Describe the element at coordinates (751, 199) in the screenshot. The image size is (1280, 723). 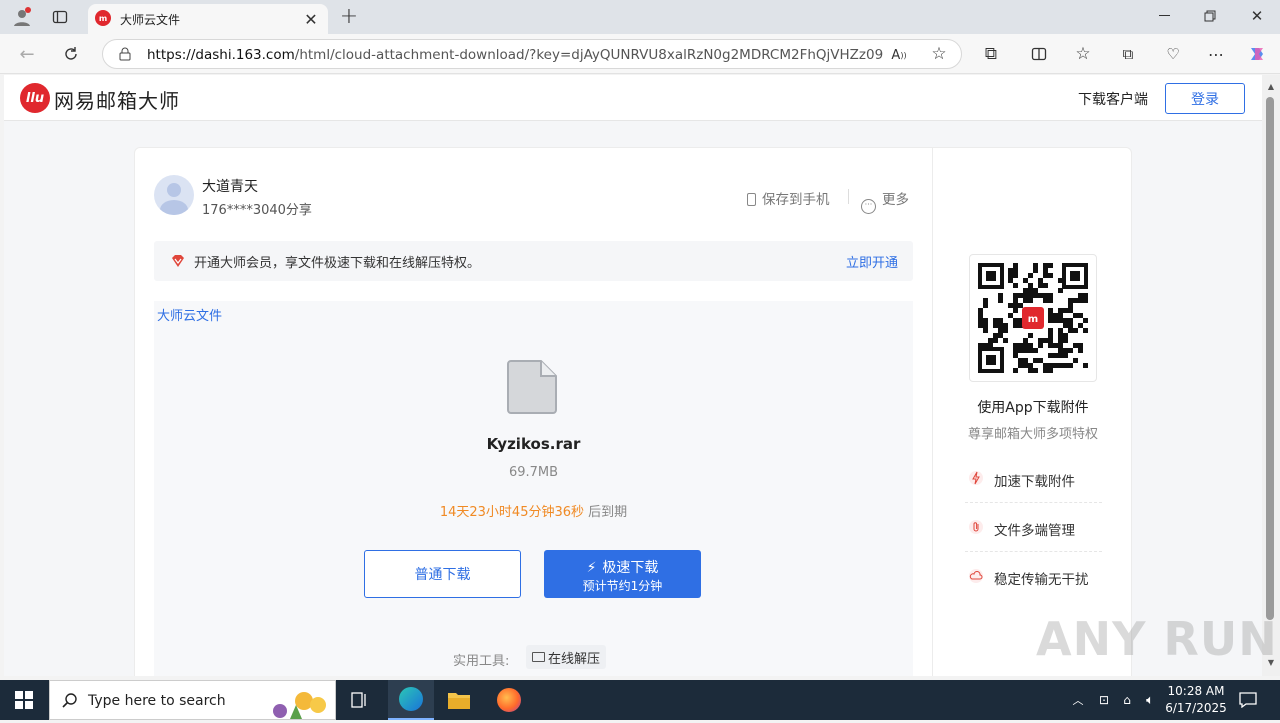
I see `phone-icon` at that location.